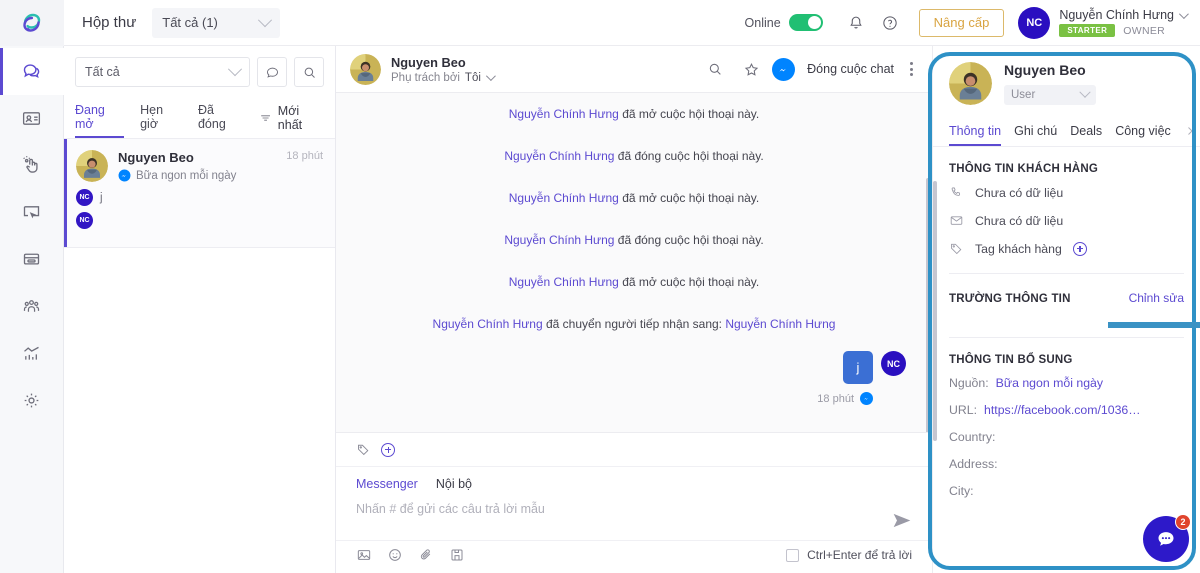 This screenshot has width=1200, height=573. What do you see at coordinates (199, 166) in the screenshot?
I see `conversation-top-row: Nguyen Beo Bữa ngon mỗi ngày 18 phút` at bounding box center [199, 166].